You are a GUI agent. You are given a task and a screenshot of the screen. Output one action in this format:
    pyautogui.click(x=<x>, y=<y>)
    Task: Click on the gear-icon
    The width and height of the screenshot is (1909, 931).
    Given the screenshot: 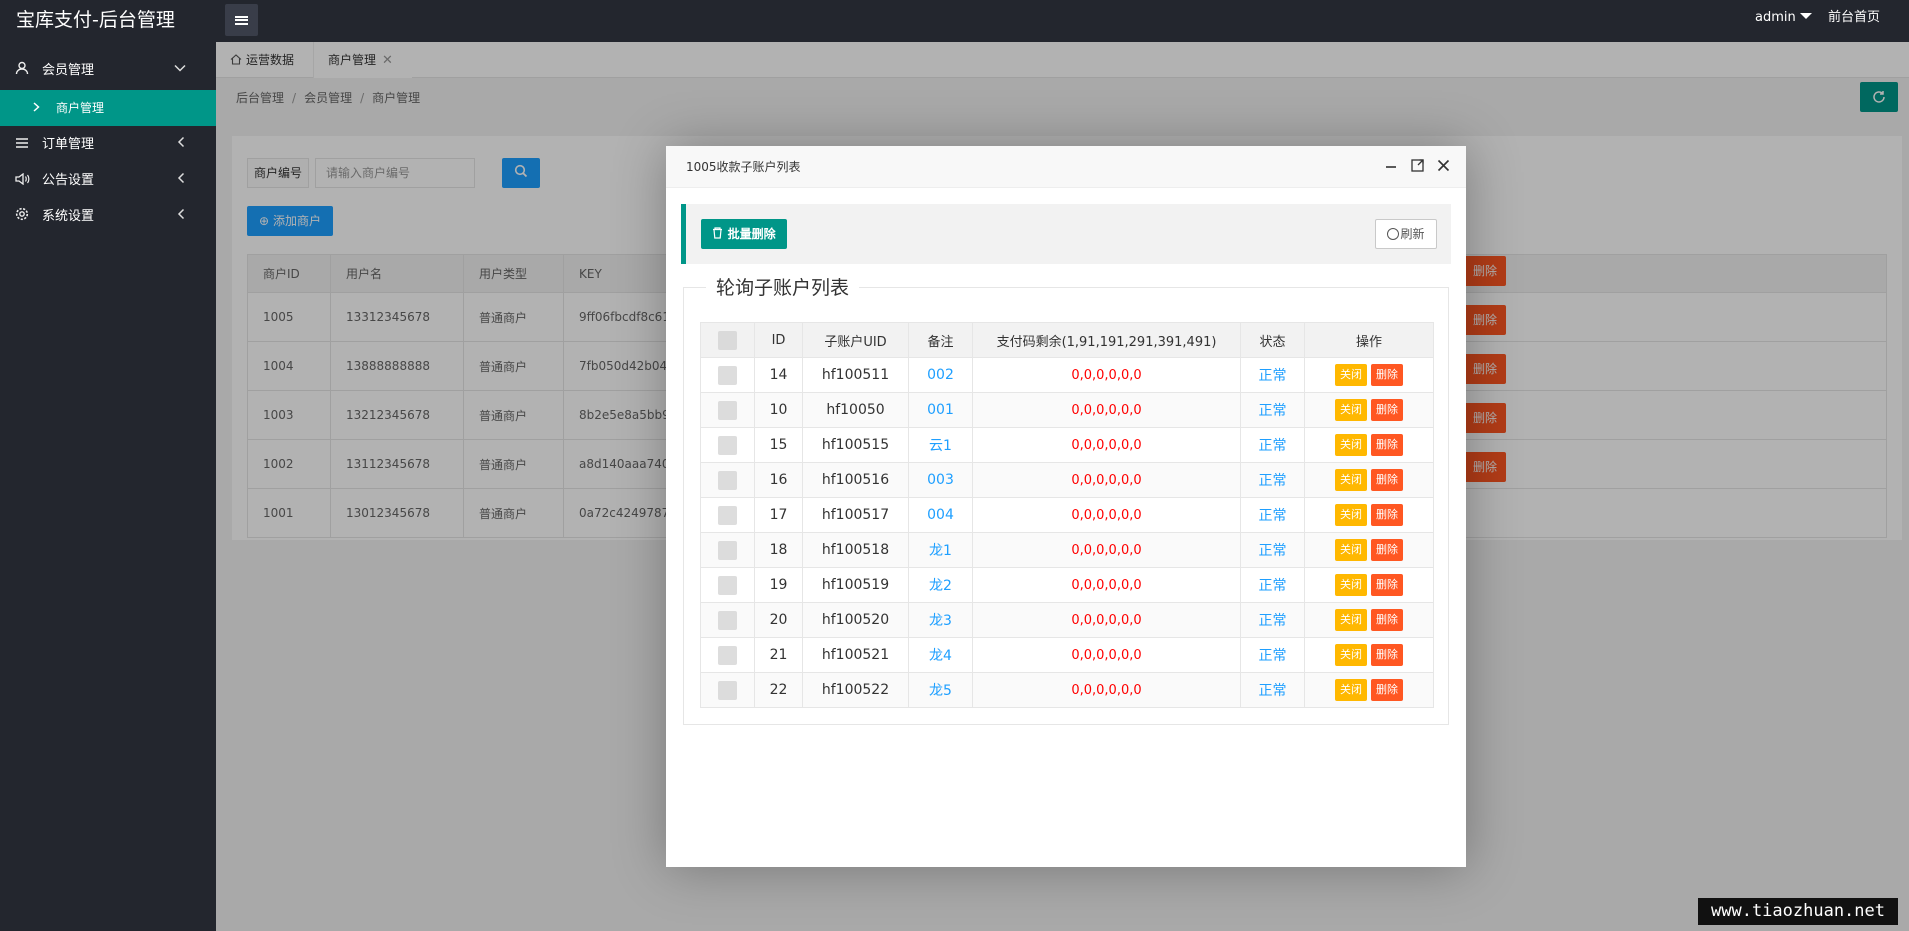 What is the action you would take?
    pyautogui.click(x=22, y=217)
    